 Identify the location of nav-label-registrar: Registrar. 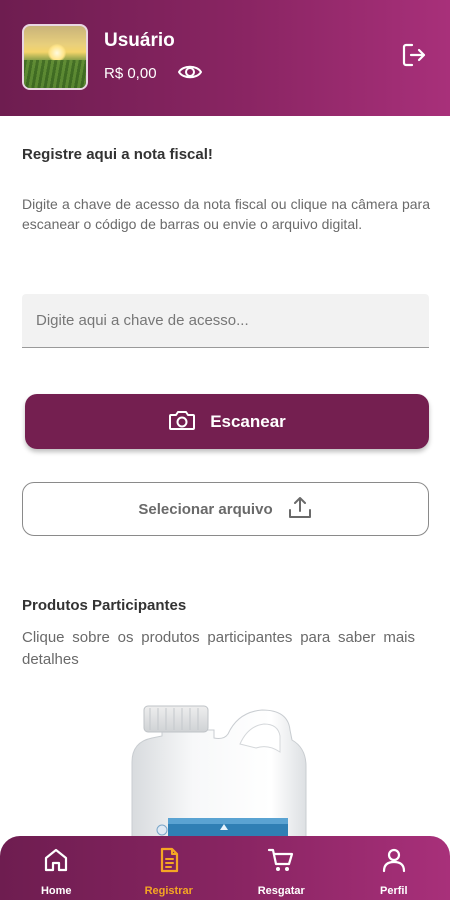
(168, 891).